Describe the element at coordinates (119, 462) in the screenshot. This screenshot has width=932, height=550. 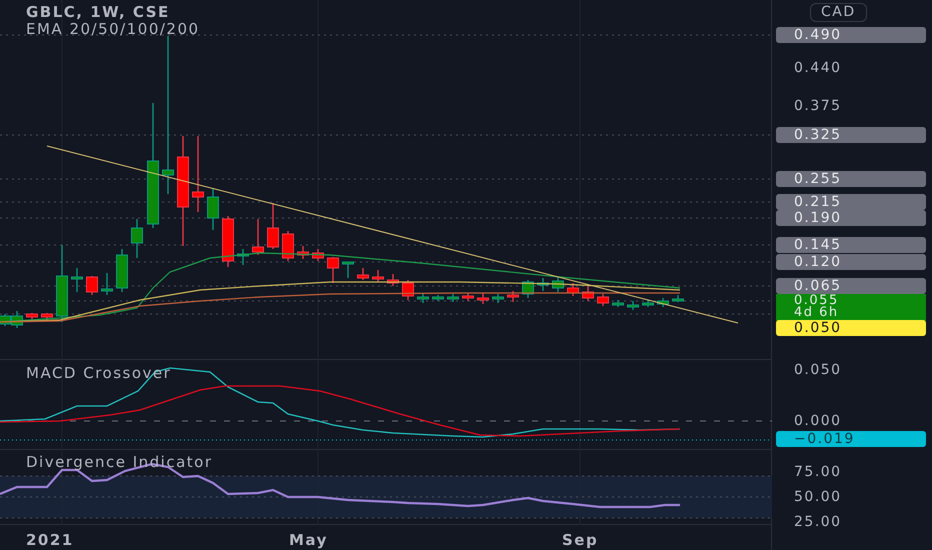
I see `pane-title: Divergence Indicator` at that location.